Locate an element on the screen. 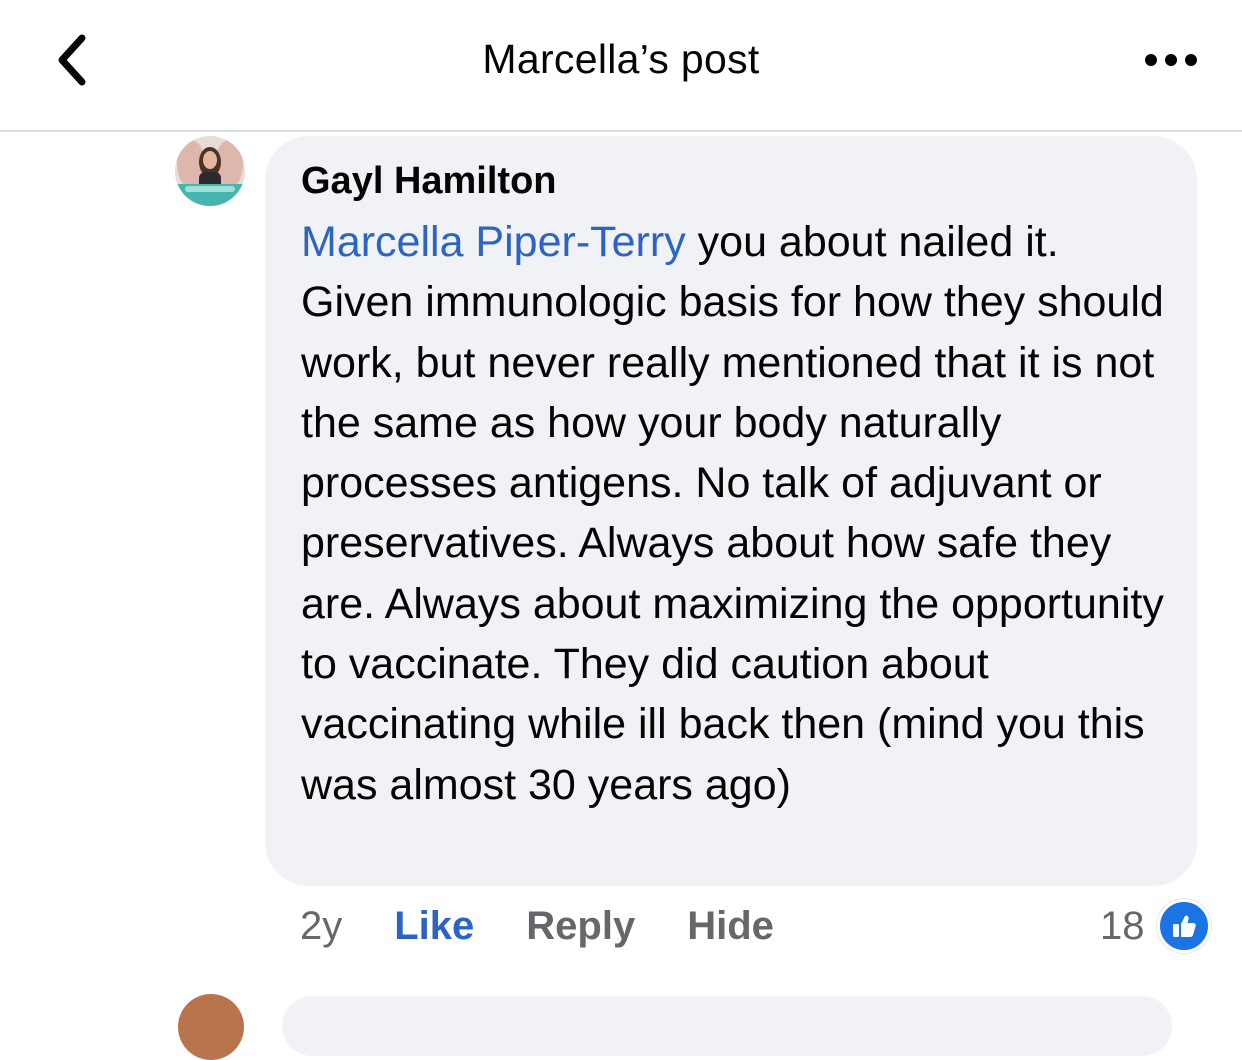  more-options-button is located at coordinates (1171, 60).